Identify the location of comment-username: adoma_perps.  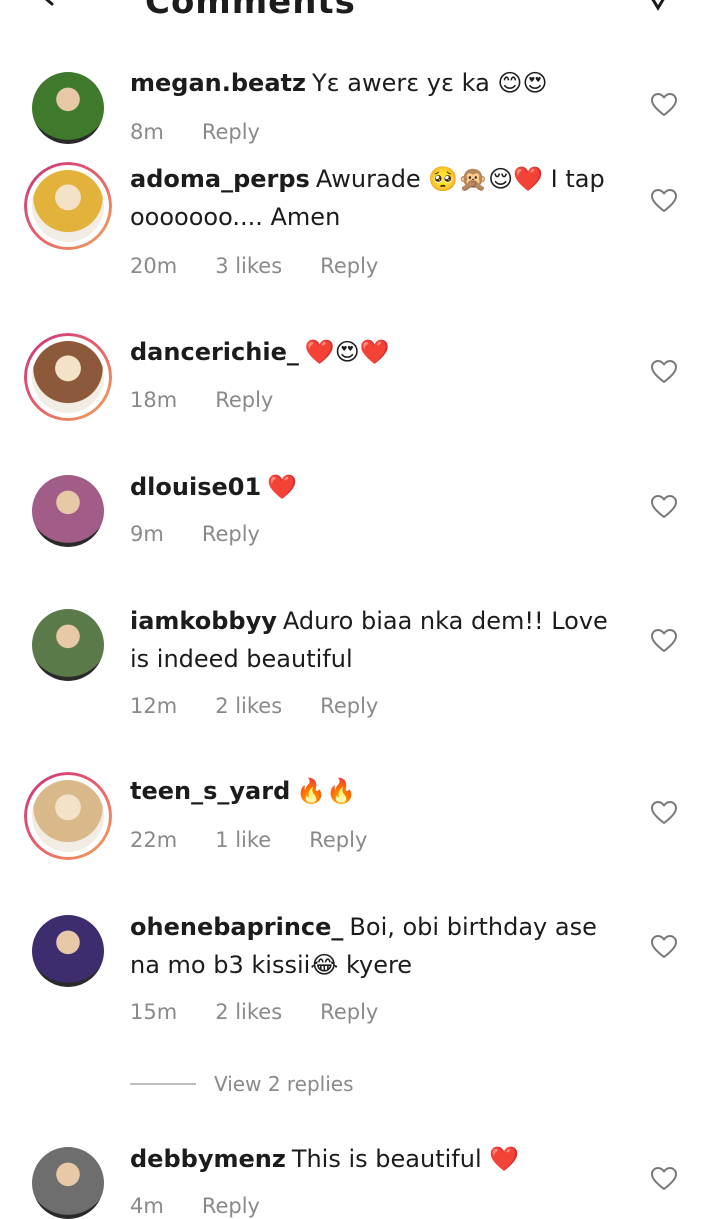
(220, 179).